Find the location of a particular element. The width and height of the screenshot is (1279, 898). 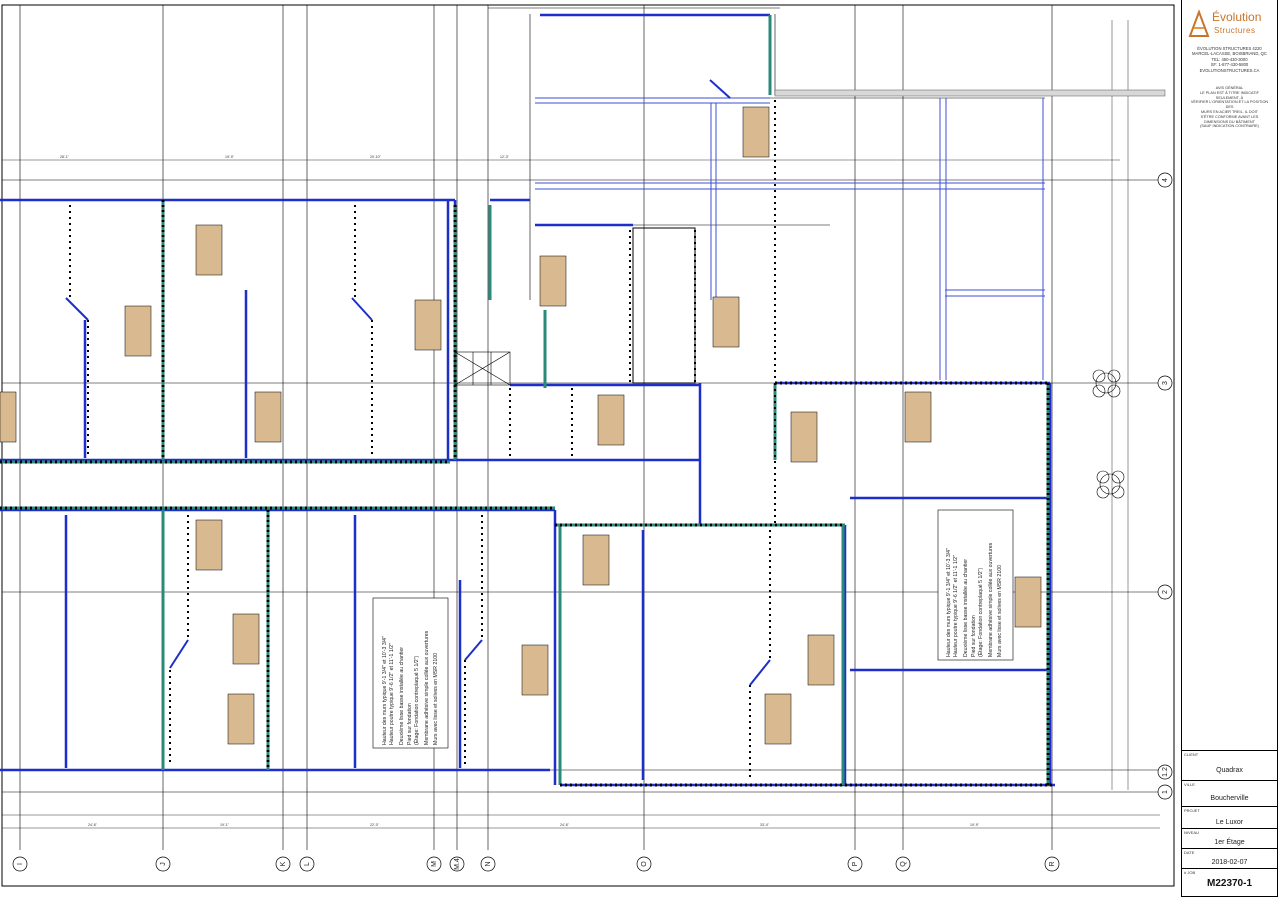

svg-text: 33'-4" is located at coordinates (765, 825).